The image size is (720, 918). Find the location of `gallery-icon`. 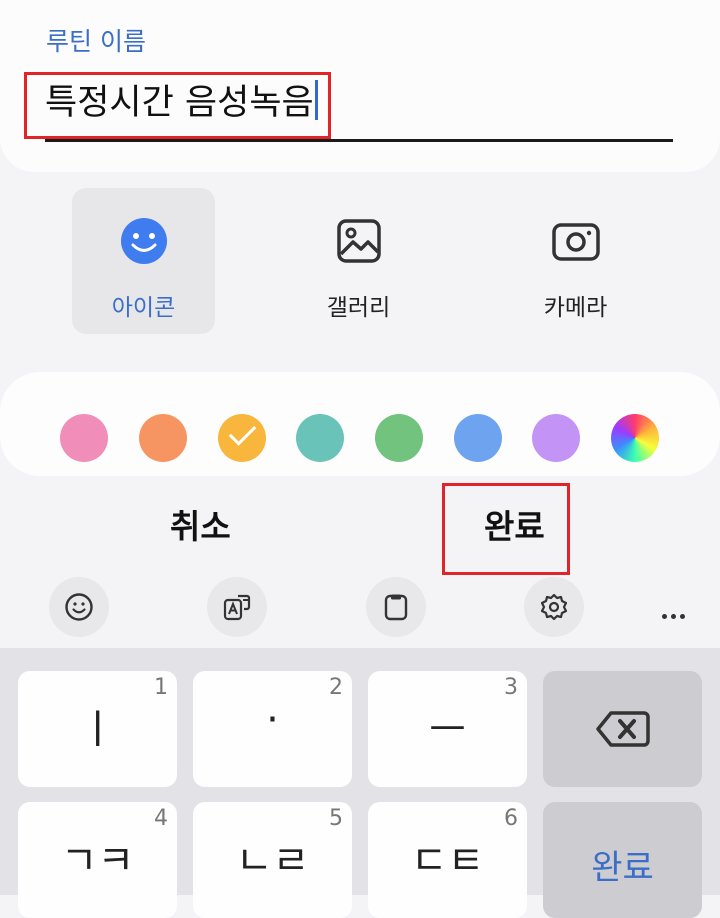

gallery-icon is located at coordinates (358, 241).